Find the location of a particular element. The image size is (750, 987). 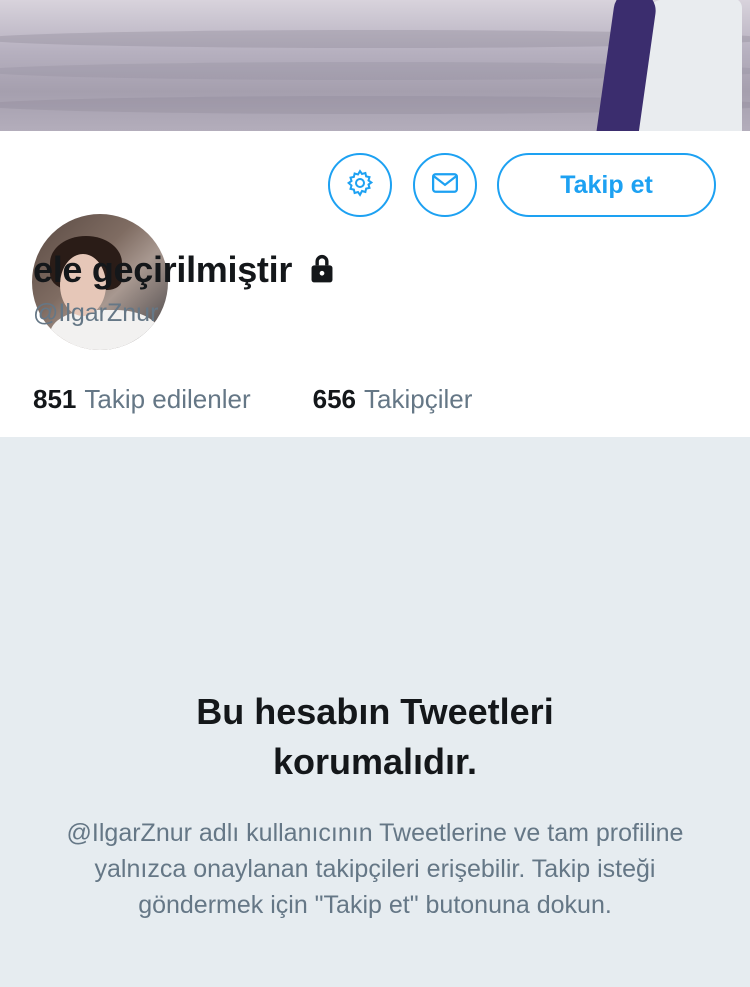

following-stat: 851 Takip edilenler is located at coordinates (142, 399).